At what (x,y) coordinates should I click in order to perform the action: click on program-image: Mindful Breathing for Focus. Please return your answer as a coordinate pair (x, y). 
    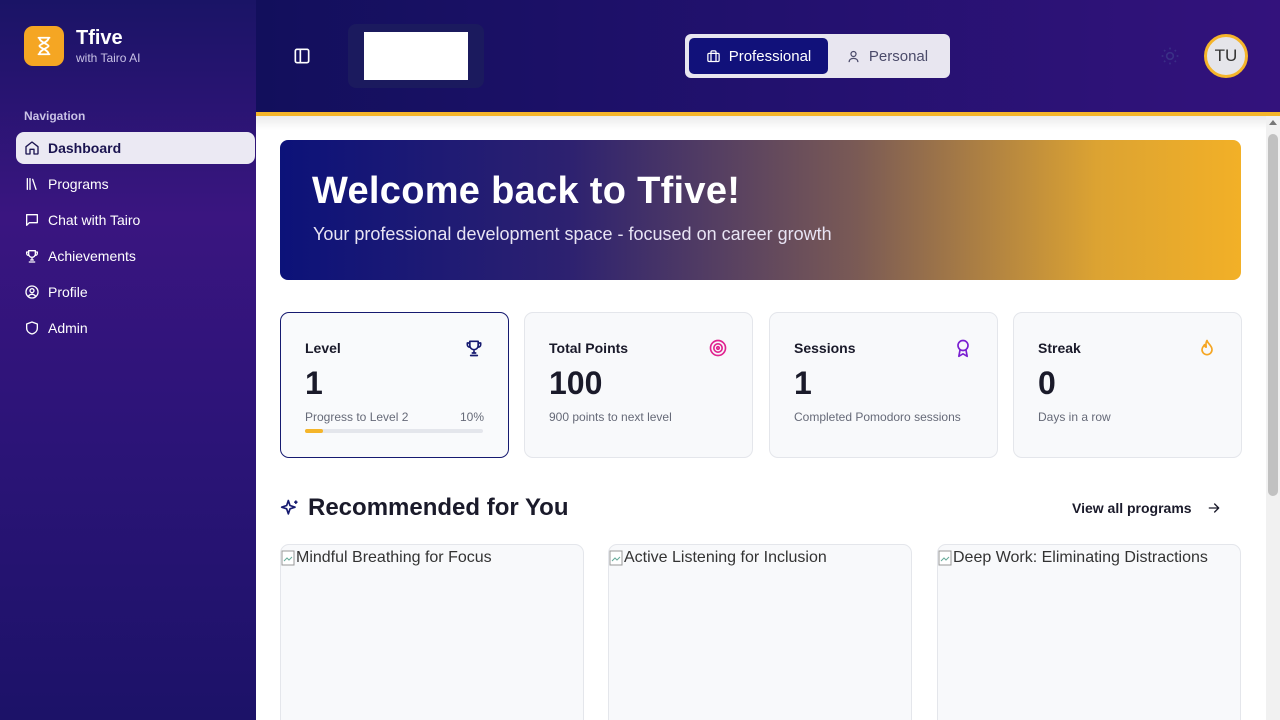
    Looking at the image, I should click on (386, 558).